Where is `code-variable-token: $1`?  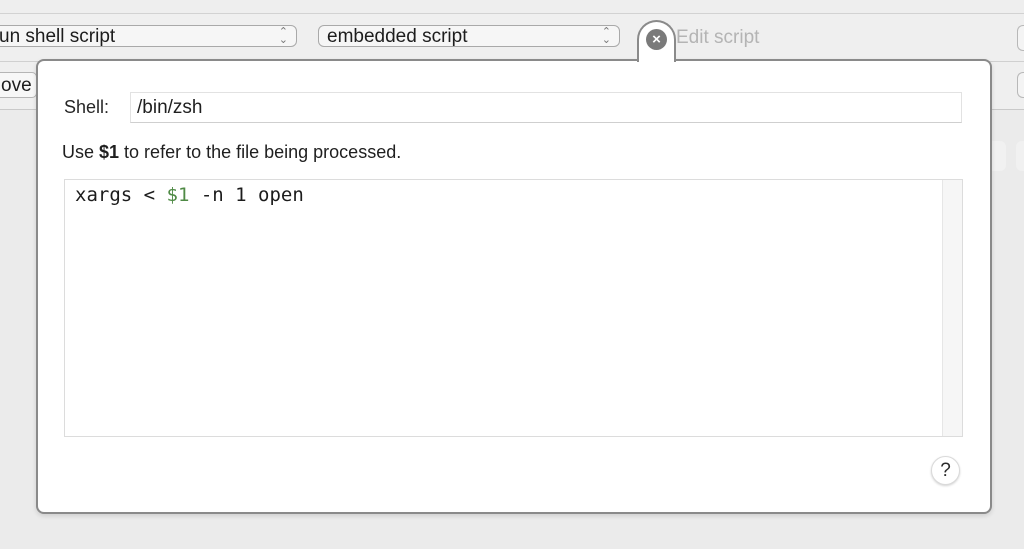
code-variable-token: $1 is located at coordinates (178, 195).